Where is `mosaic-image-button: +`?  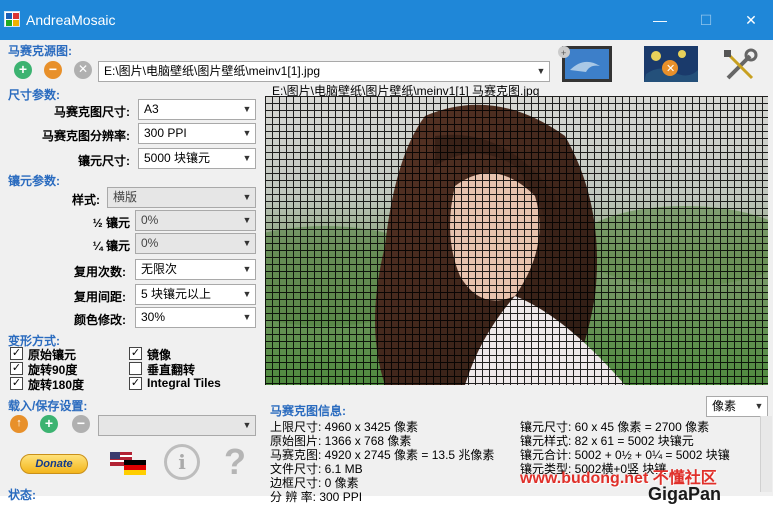
mosaic-image-button: + is located at coordinates (586, 64).